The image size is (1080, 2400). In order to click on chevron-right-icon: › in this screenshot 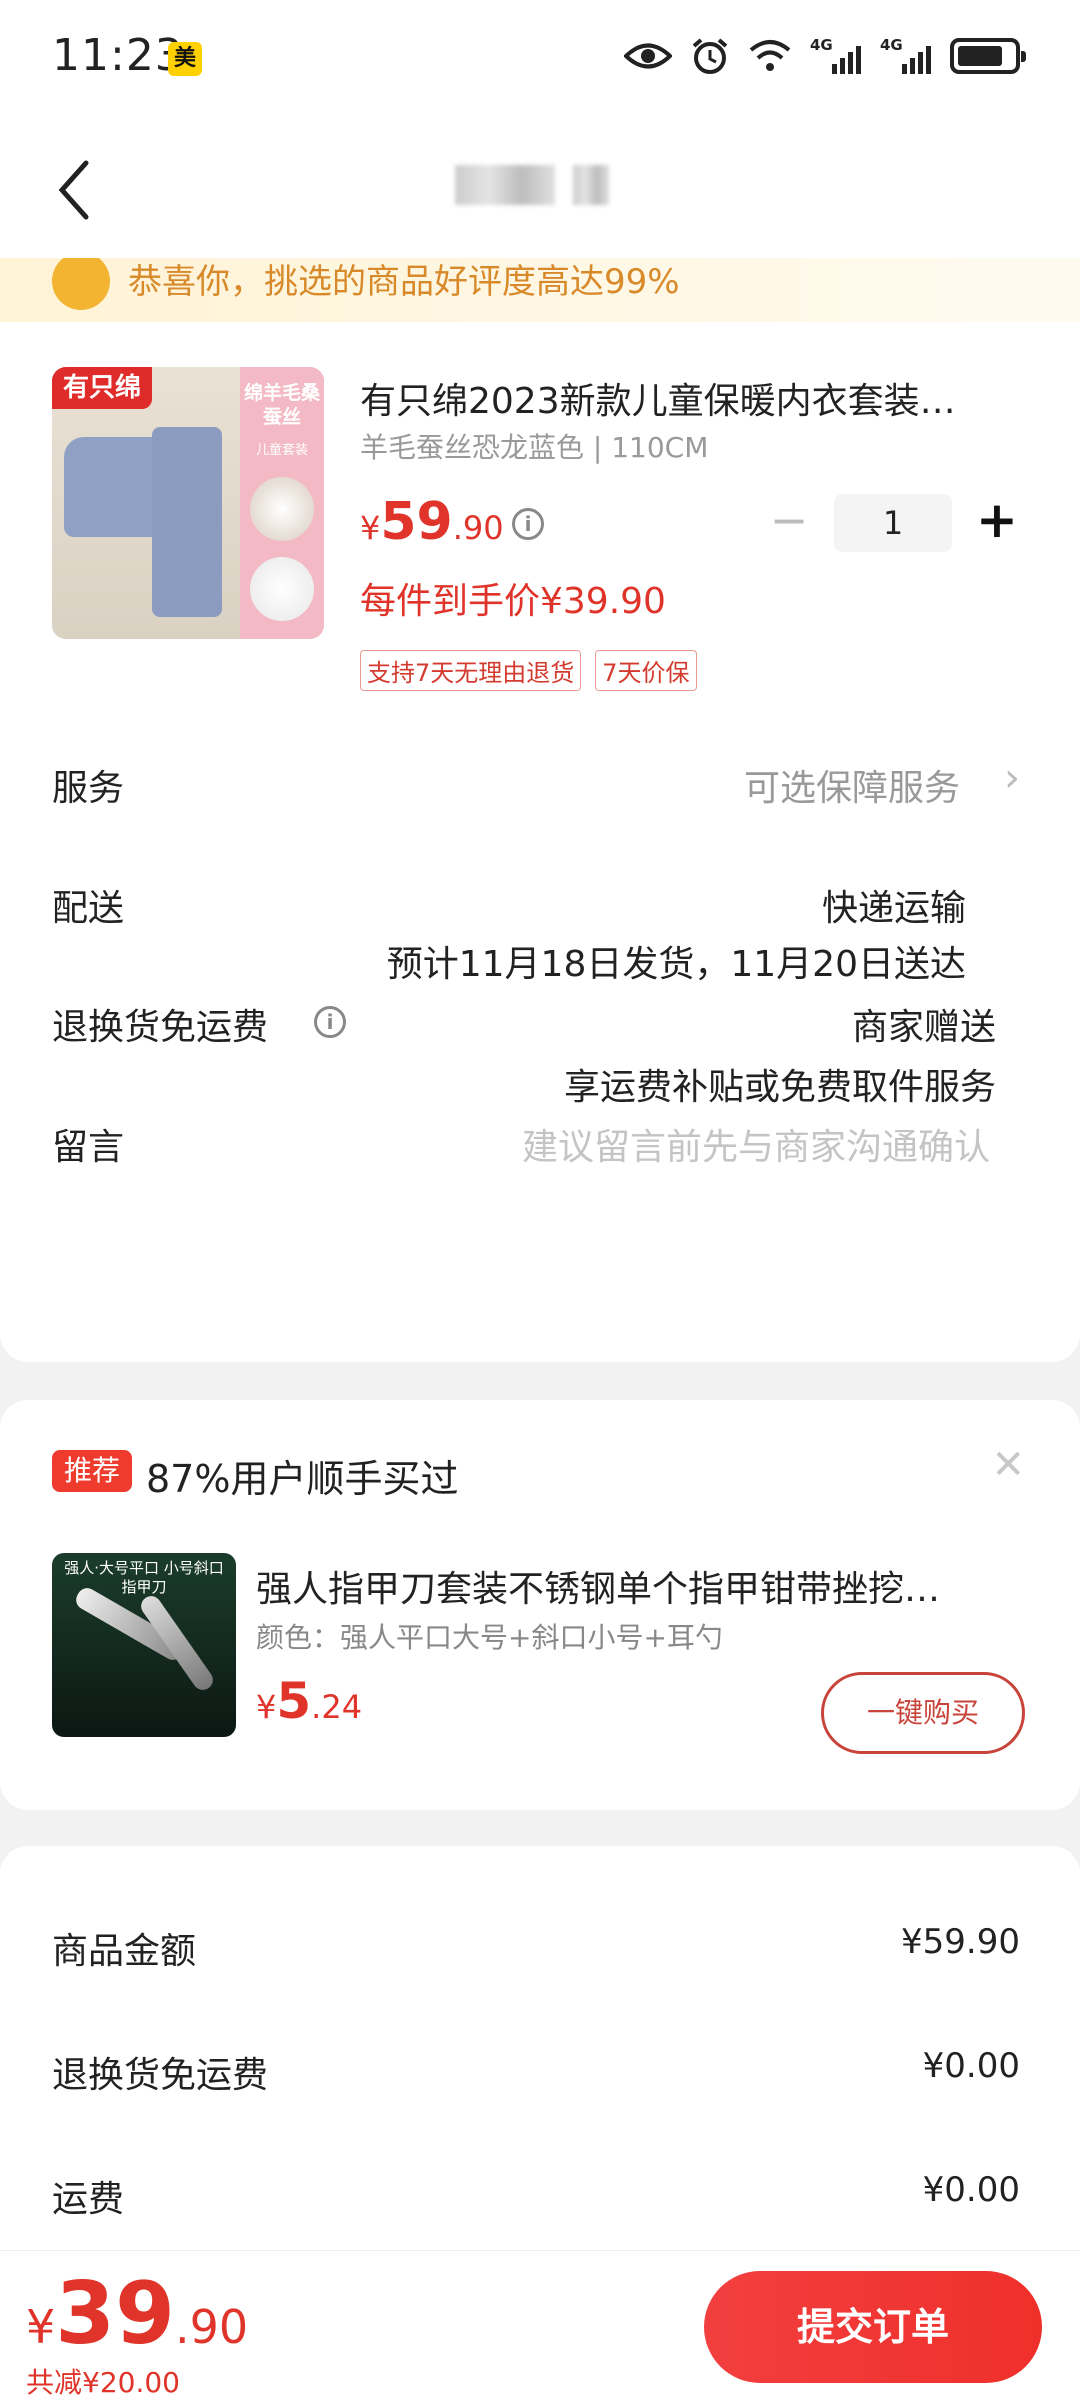, I will do `click(1012, 778)`.